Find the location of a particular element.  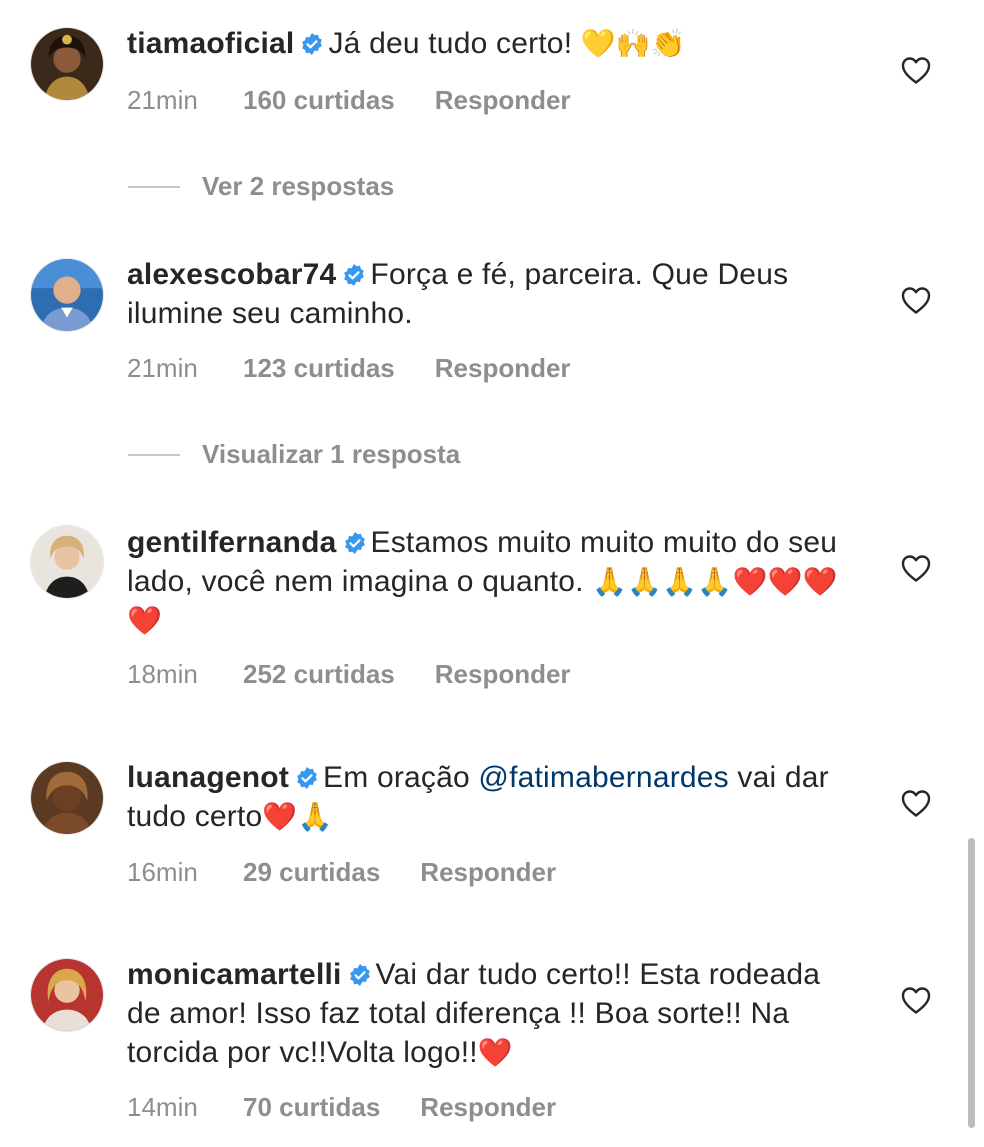

comment-time: 14min is located at coordinates (162, 1107).